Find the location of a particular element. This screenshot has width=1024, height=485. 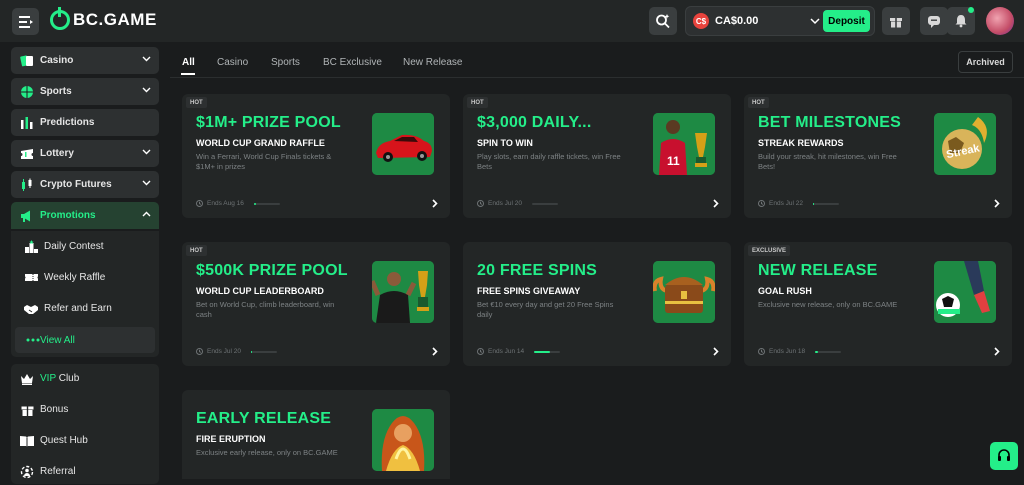

headset-icon is located at coordinates (1004, 455).